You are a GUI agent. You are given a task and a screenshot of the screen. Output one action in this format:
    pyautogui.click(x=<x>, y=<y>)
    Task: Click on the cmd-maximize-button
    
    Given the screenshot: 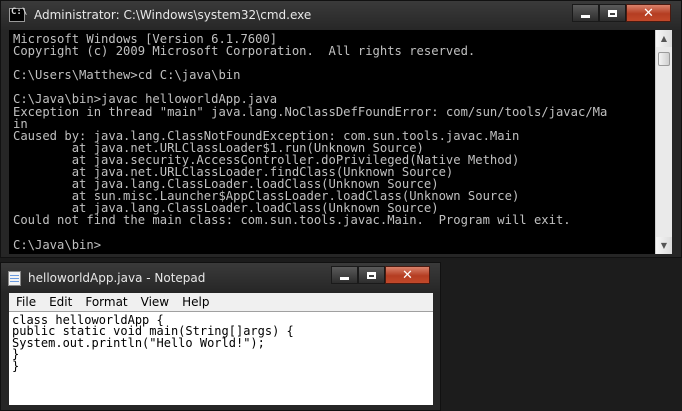 What is the action you would take?
    pyautogui.click(x=612, y=13)
    